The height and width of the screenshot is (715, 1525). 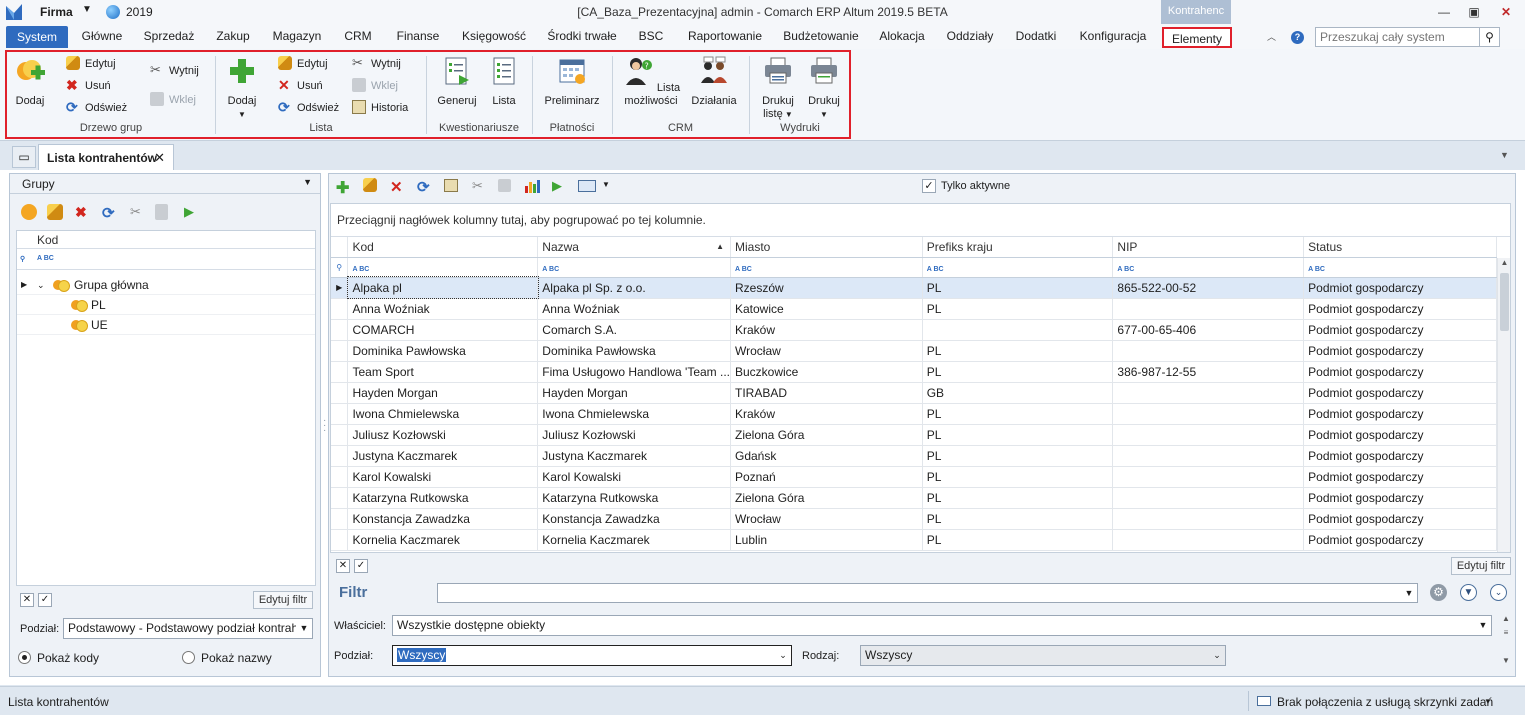 What do you see at coordinates (30, 81) in the screenshot?
I see `tree-add-button: Dodaj` at bounding box center [30, 81].